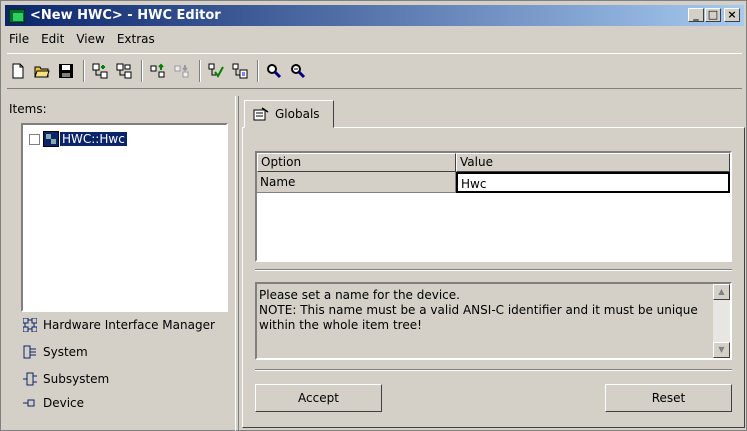 The width and height of the screenshot is (747, 431). I want to click on new-file-icon, so click(18, 71).